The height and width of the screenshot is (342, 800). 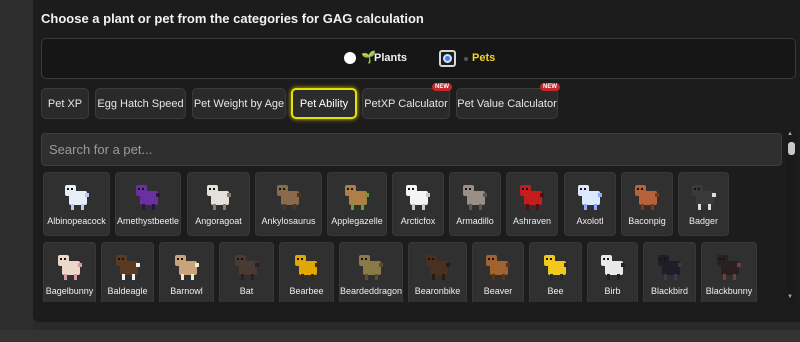 I want to click on tab-pet-value-calculator: Pet Value Calculator NEW, so click(x=508, y=101).